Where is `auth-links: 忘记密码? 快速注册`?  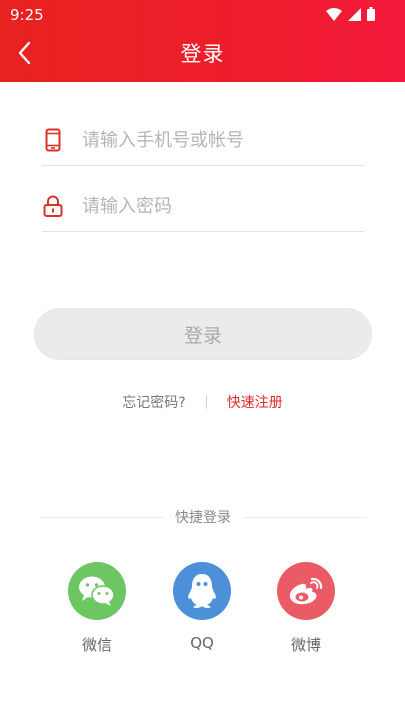
auth-links: 忘记密码? 快速注册 is located at coordinates (202, 402).